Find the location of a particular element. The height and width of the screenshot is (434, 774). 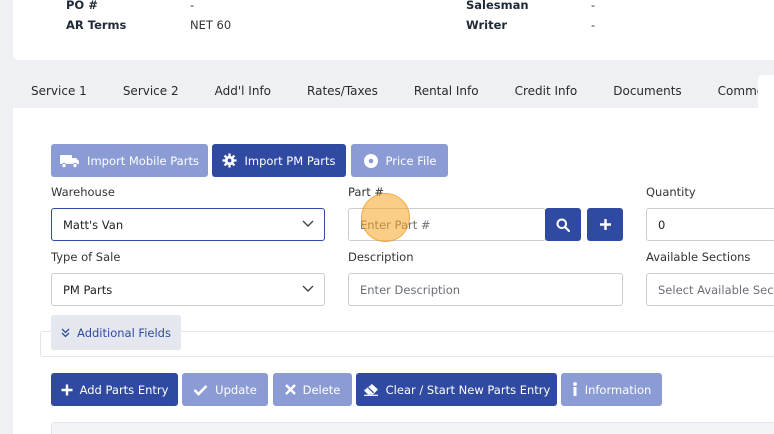

available-sections-select: Select Available Sections is located at coordinates (710, 289).